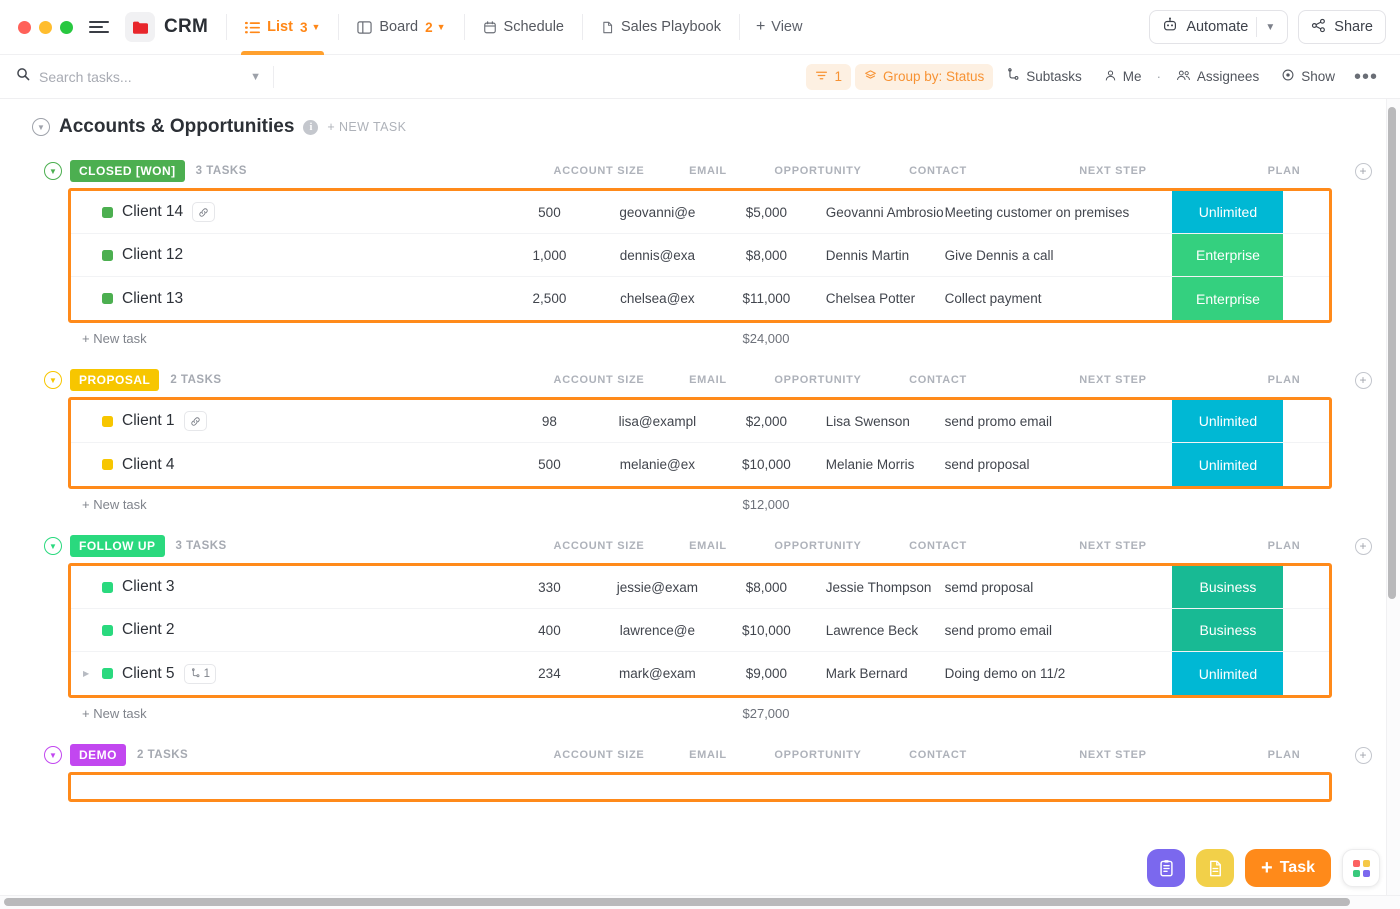 The width and height of the screenshot is (1400, 909). Describe the element at coordinates (766, 673) in the screenshot. I see `cell-opportunity: $9,000` at that location.